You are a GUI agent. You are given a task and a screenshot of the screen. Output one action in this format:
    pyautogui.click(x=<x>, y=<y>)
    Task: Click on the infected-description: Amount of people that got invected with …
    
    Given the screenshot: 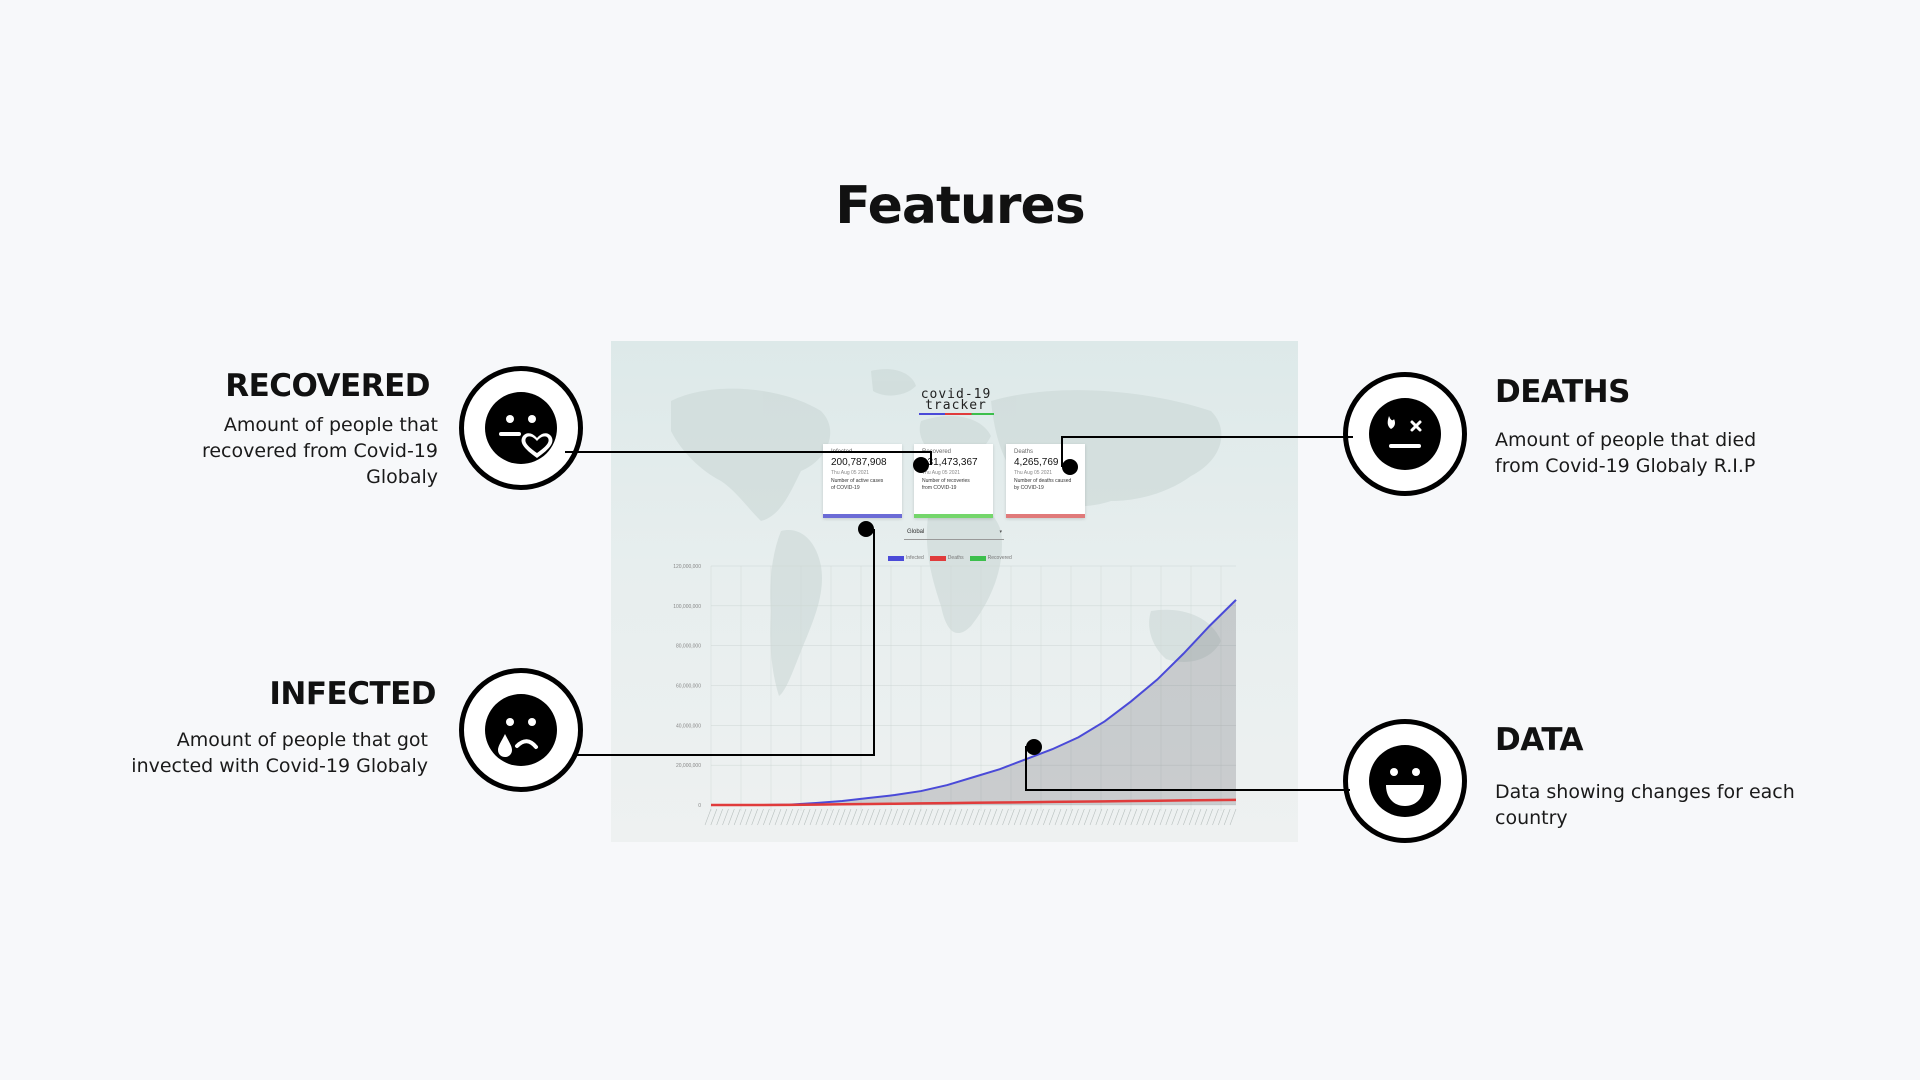 What is the action you would take?
    pyautogui.click(x=264, y=753)
    